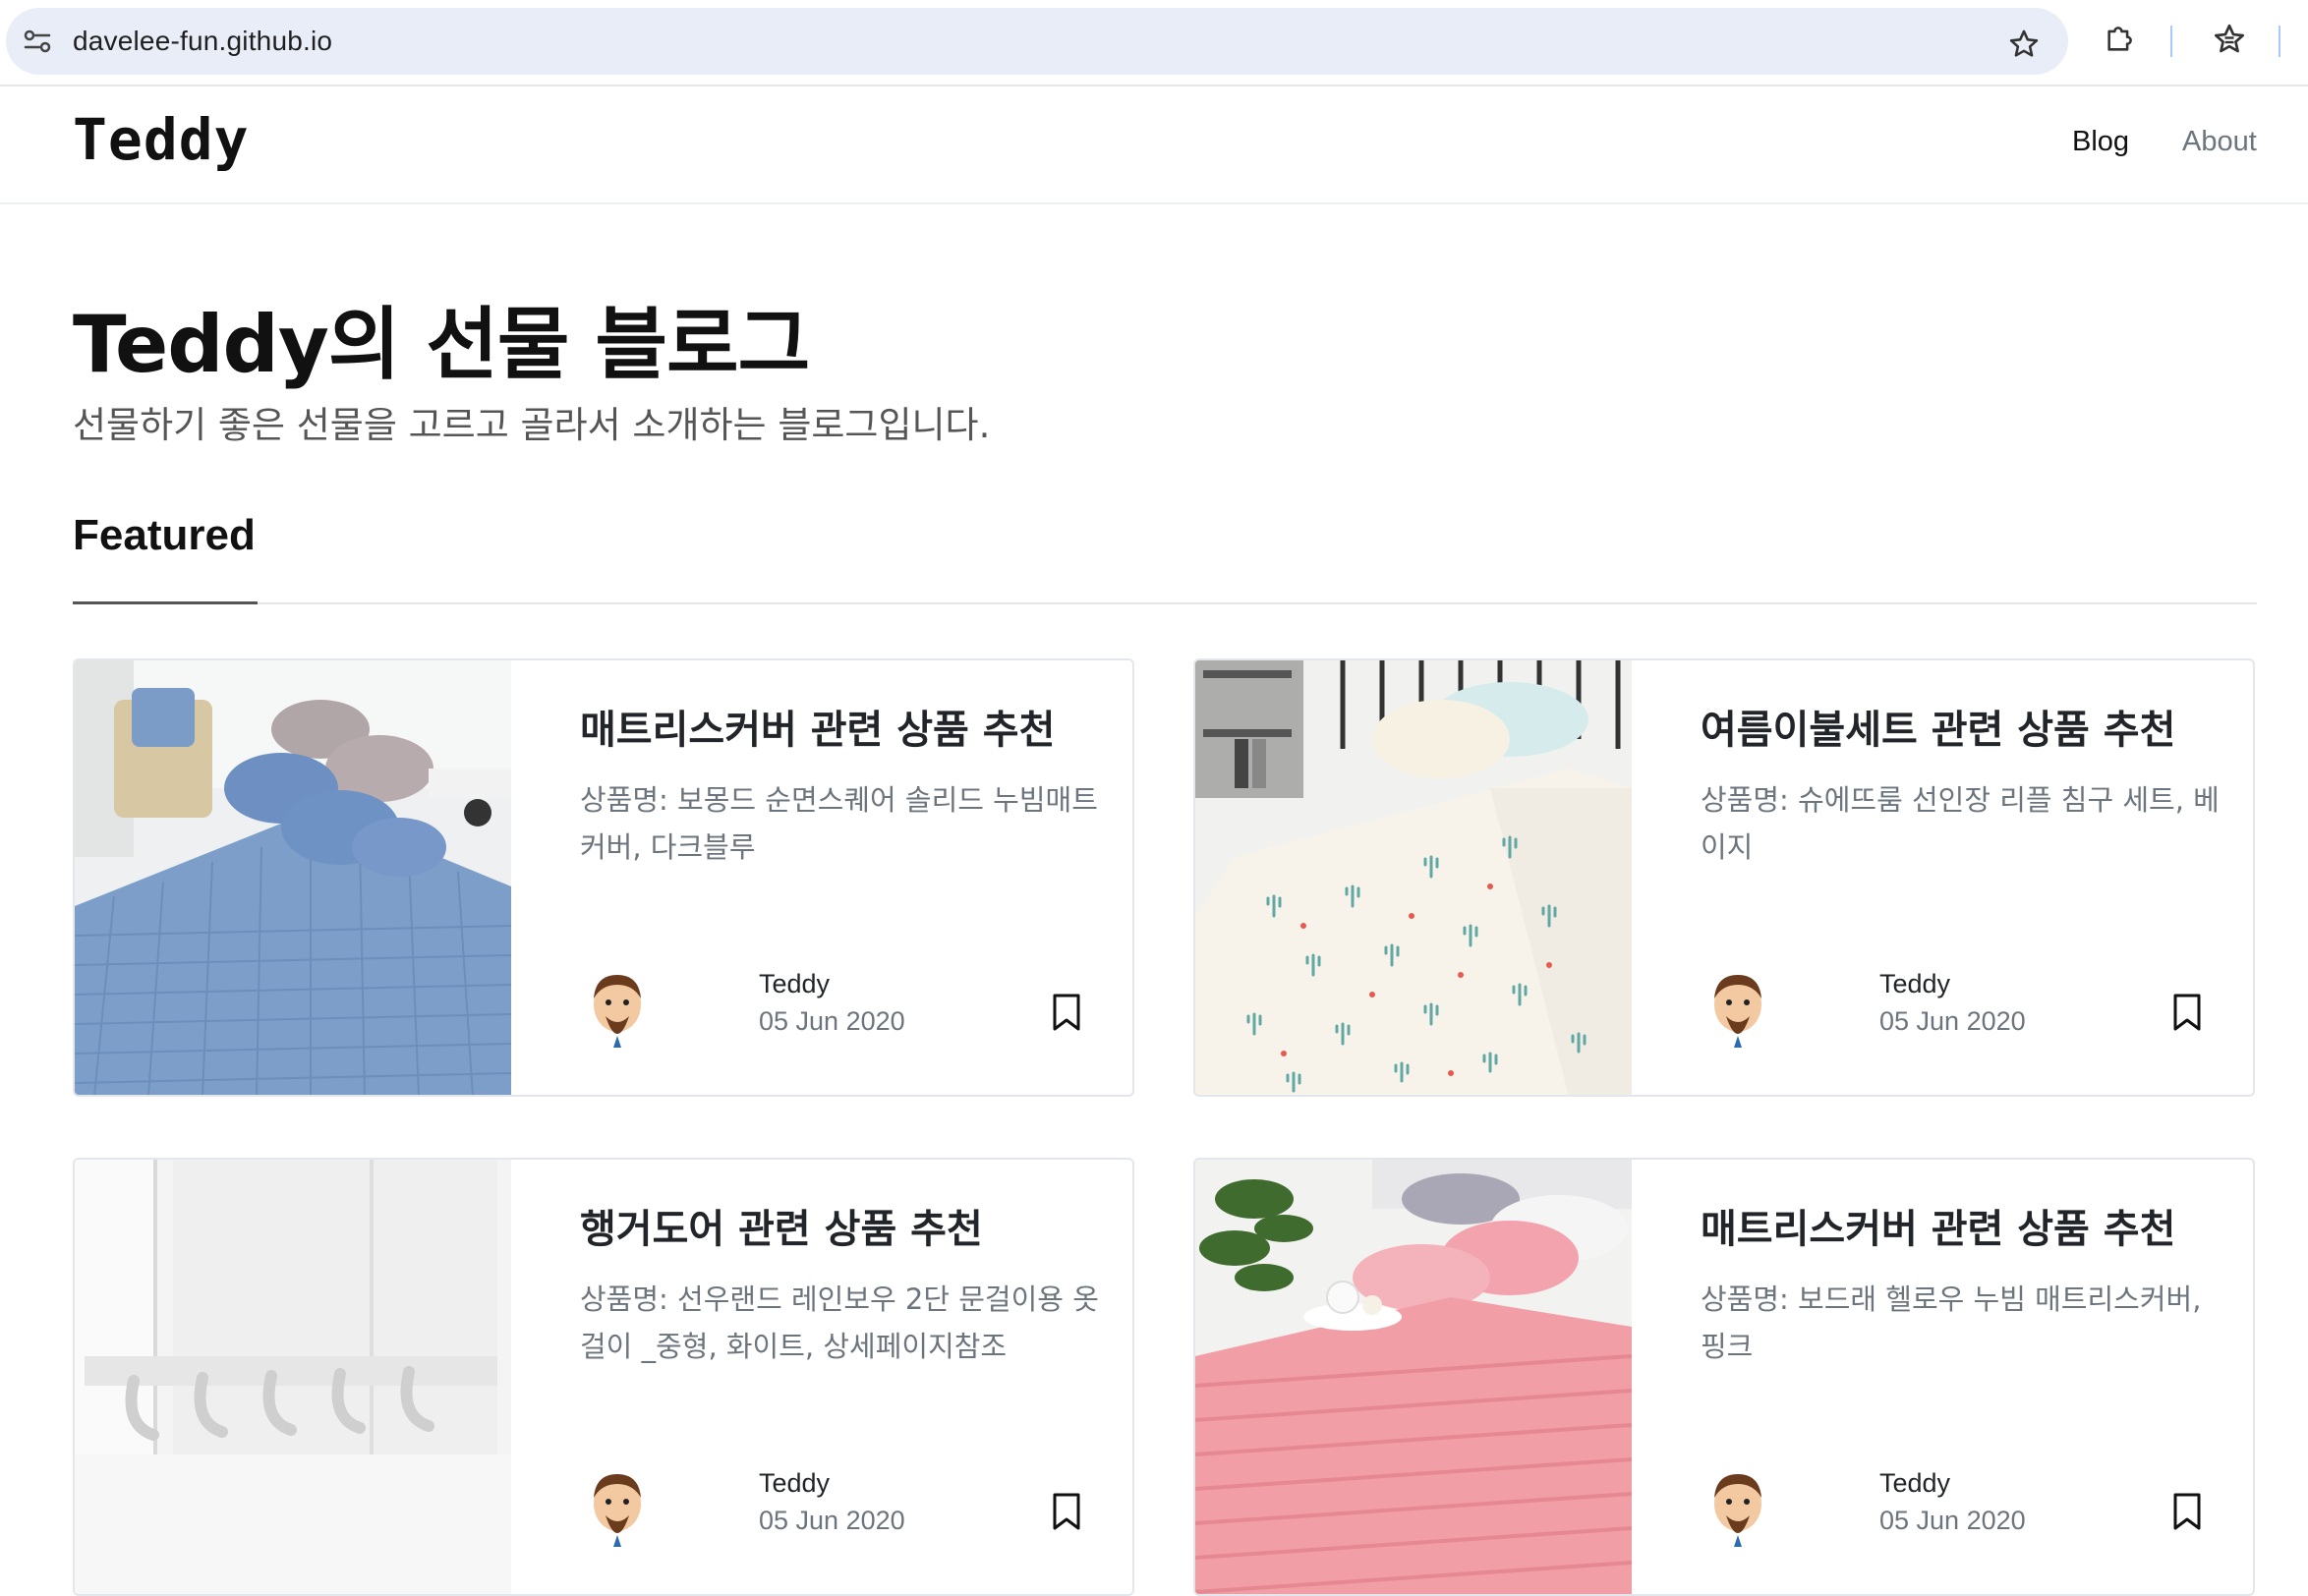 Image resolution: width=2308 pixels, height=1596 pixels. I want to click on bookmark-star-icon, so click(2024, 44).